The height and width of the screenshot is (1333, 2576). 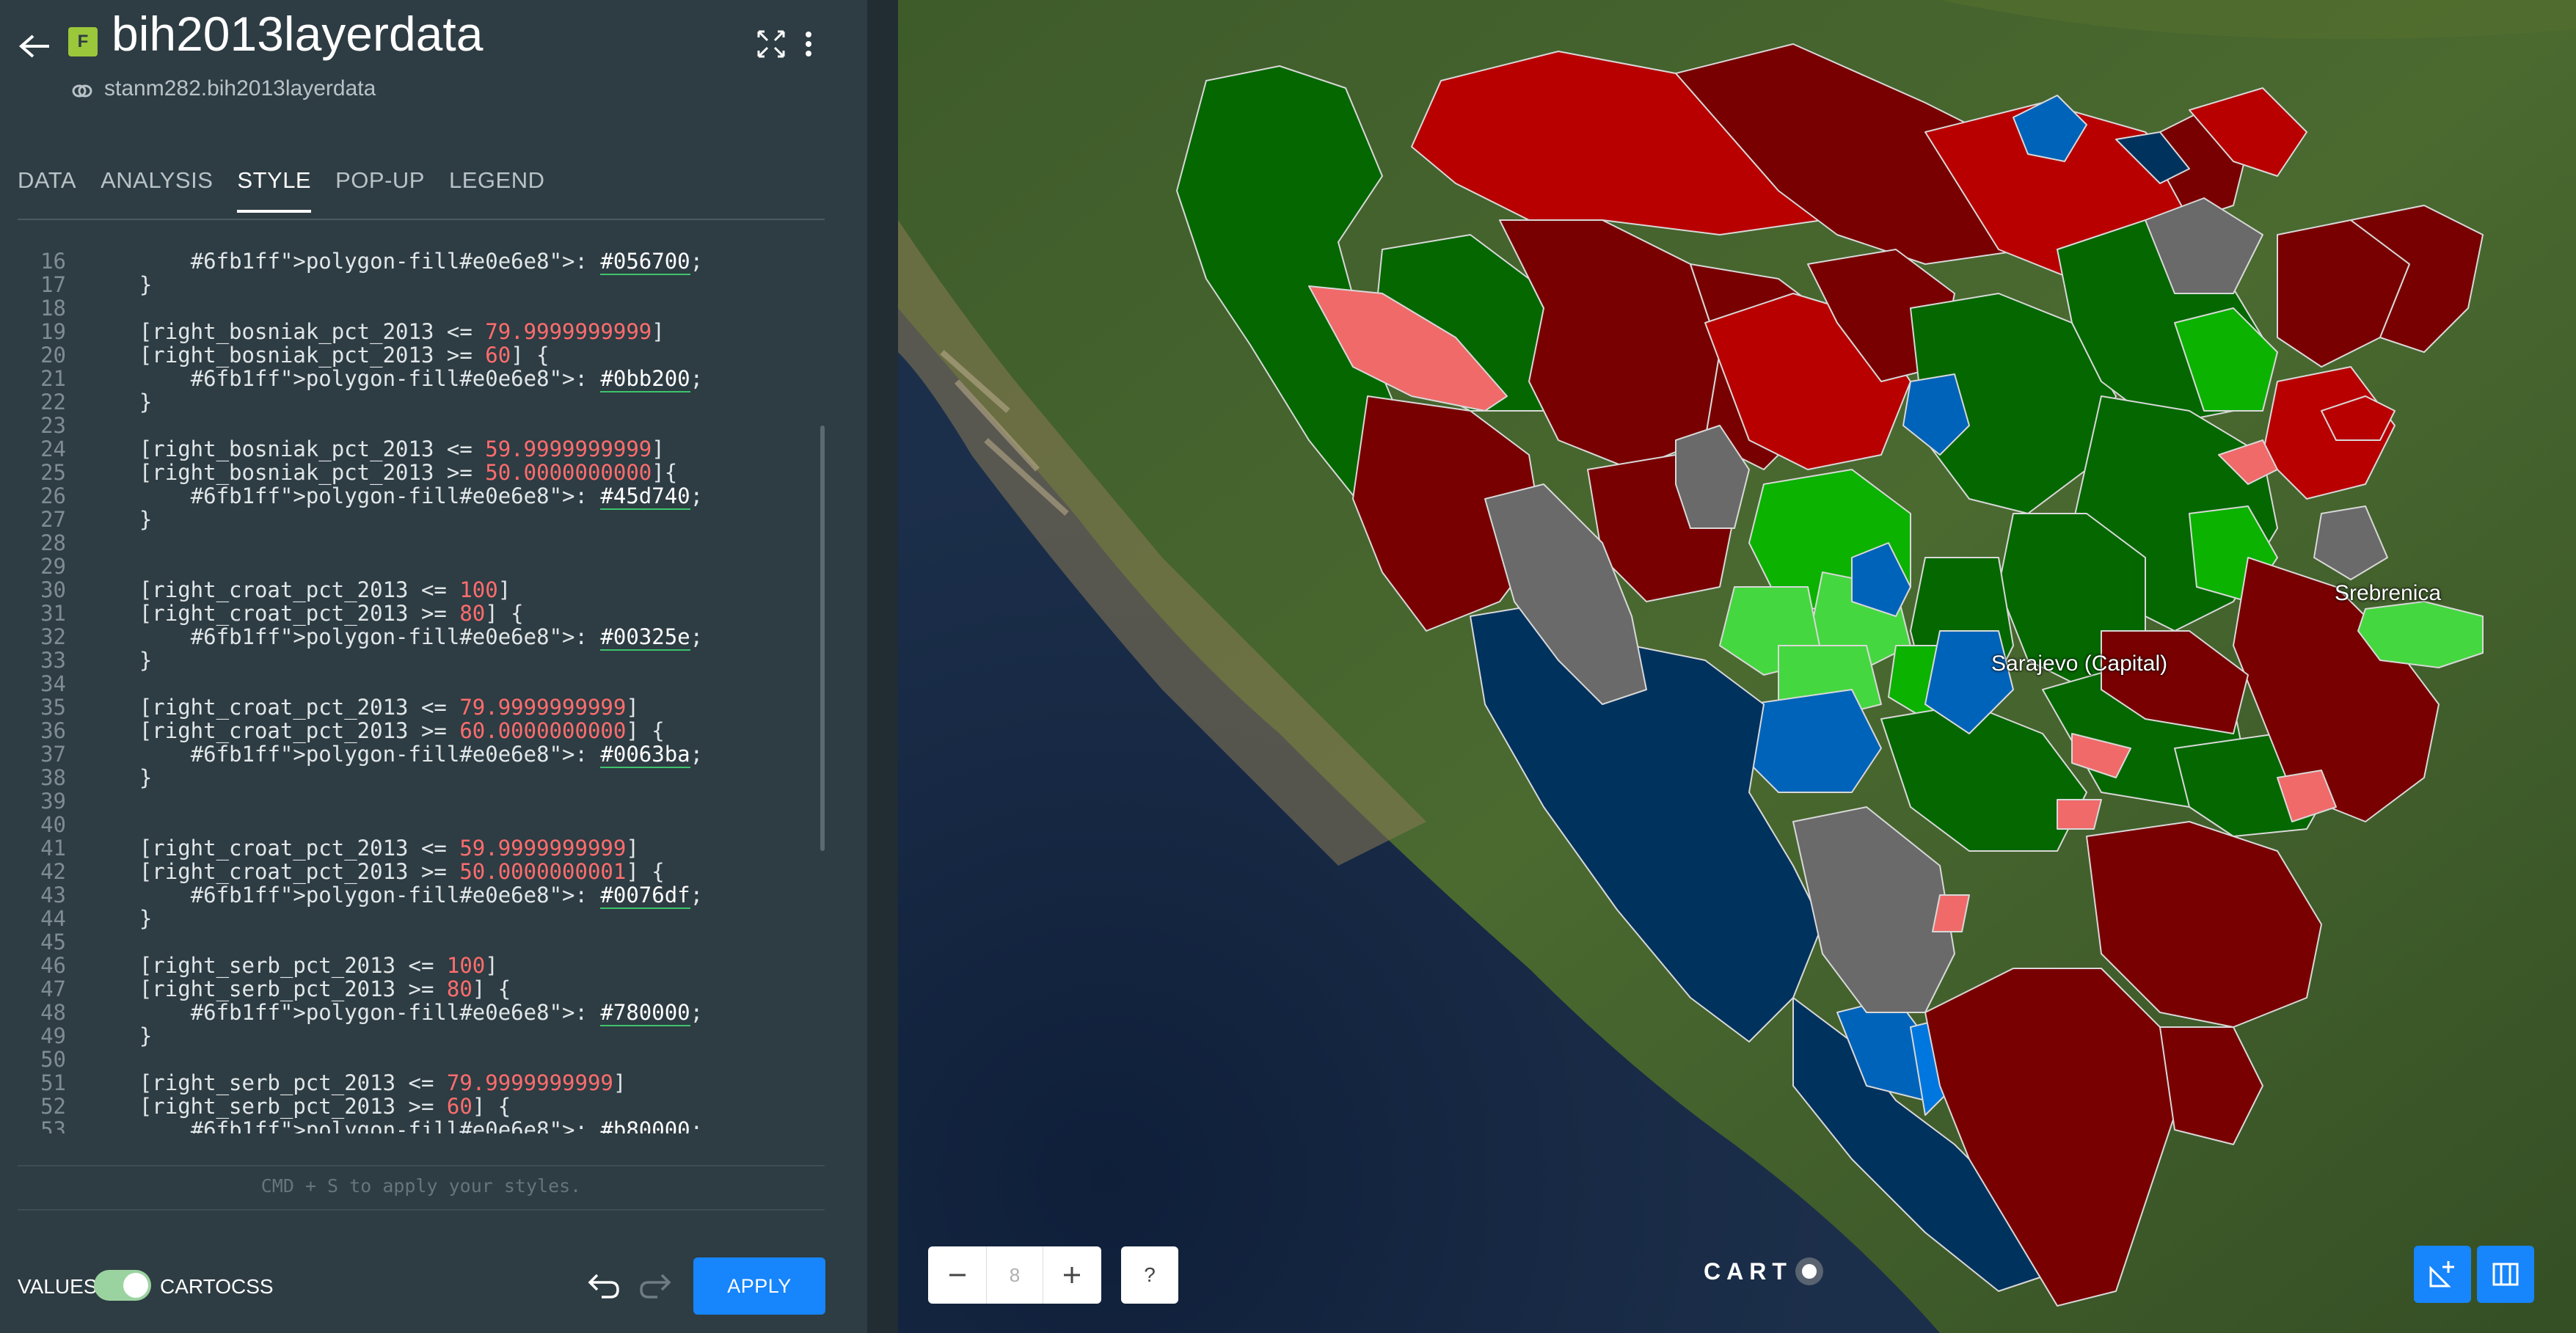 I want to click on line-number: 35, so click(x=53, y=707).